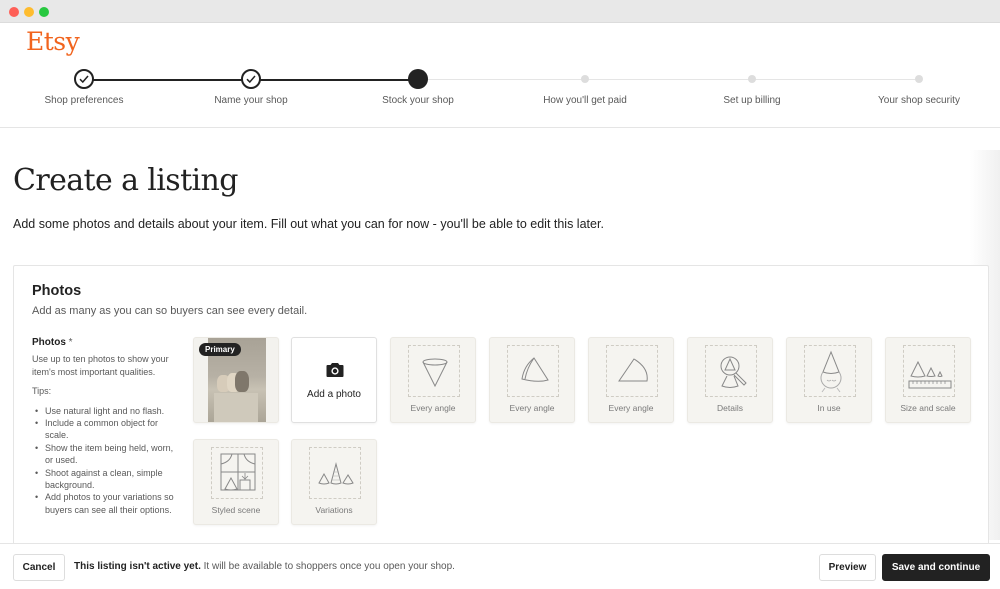 The height and width of the screenshot is (589, 1000). I want to click on current-step-indicator, so click(418, 79).